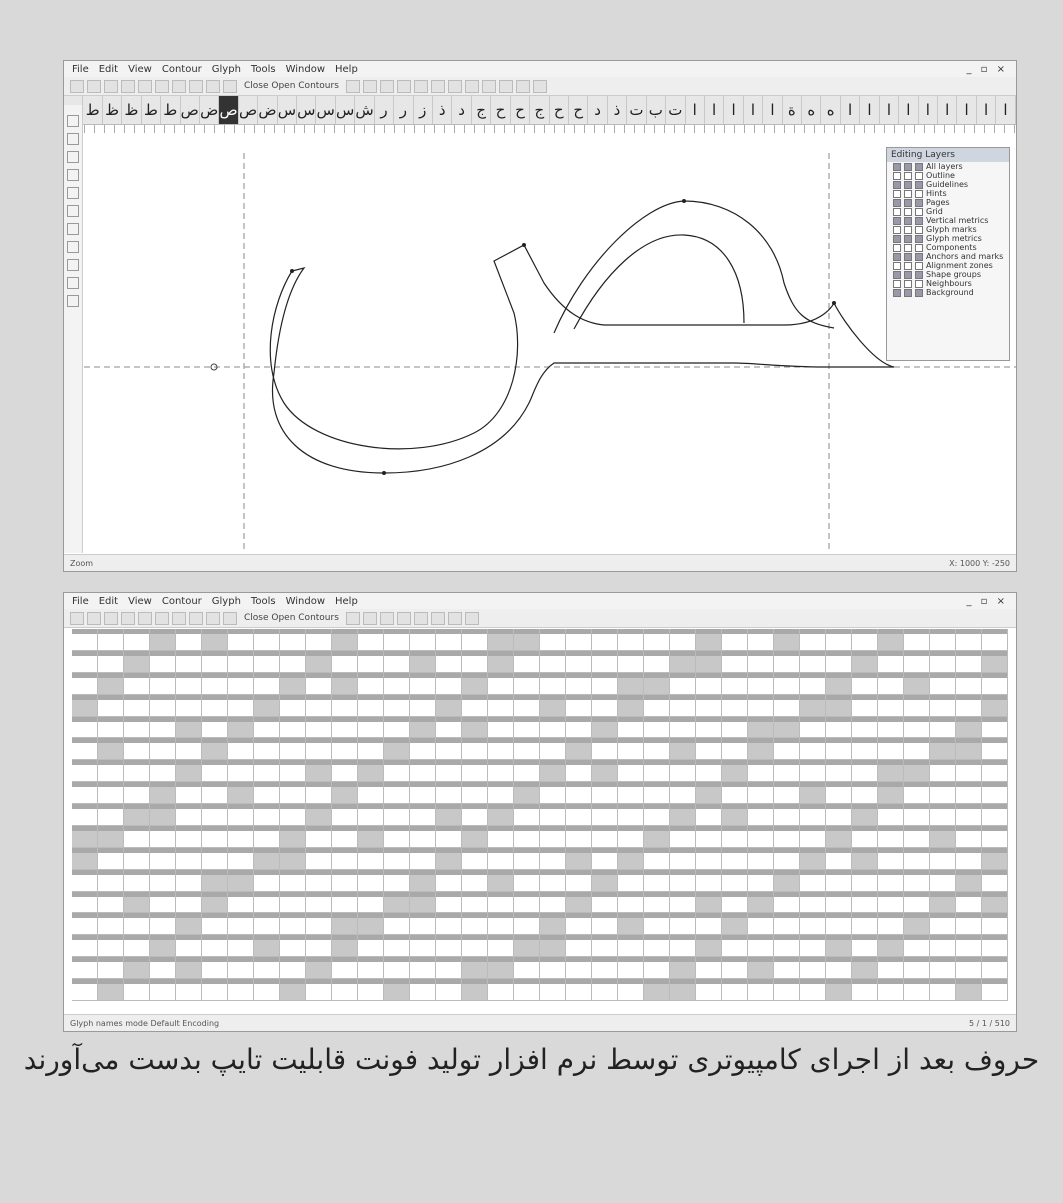  Describe the element at coordinates (948, 265) in the screenshot. I see `layer-row: Alignment zones` at that location.